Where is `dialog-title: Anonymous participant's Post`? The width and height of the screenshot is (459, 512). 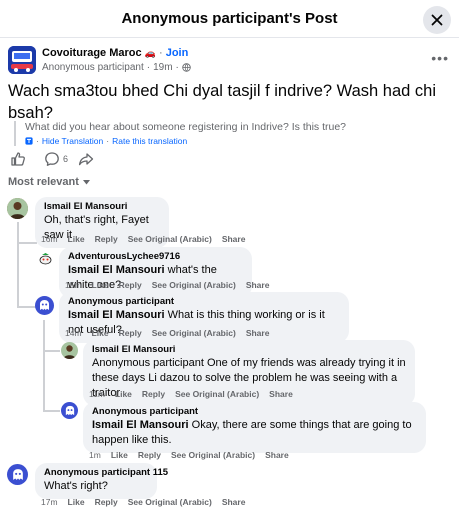 dialog-title: Anonymous participant's Post is located at coordinates (229, 18).